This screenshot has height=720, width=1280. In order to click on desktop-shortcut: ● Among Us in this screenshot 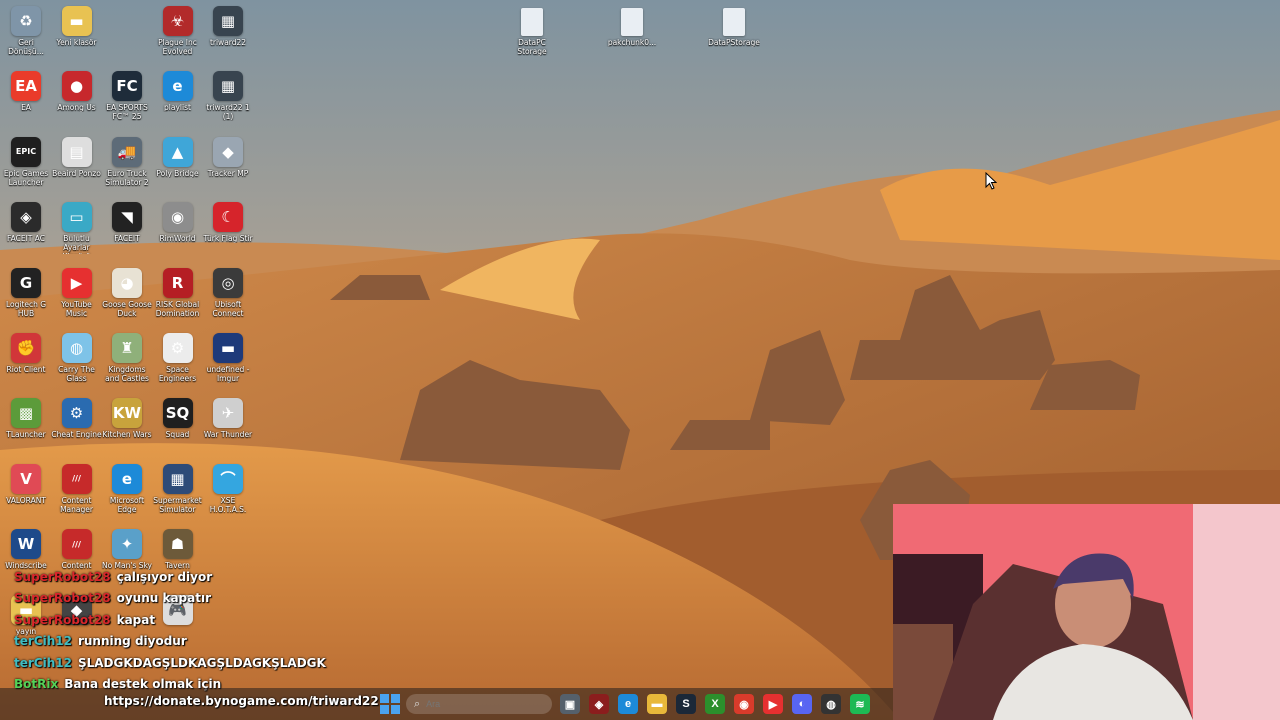, I will do `click(77, 100)`.